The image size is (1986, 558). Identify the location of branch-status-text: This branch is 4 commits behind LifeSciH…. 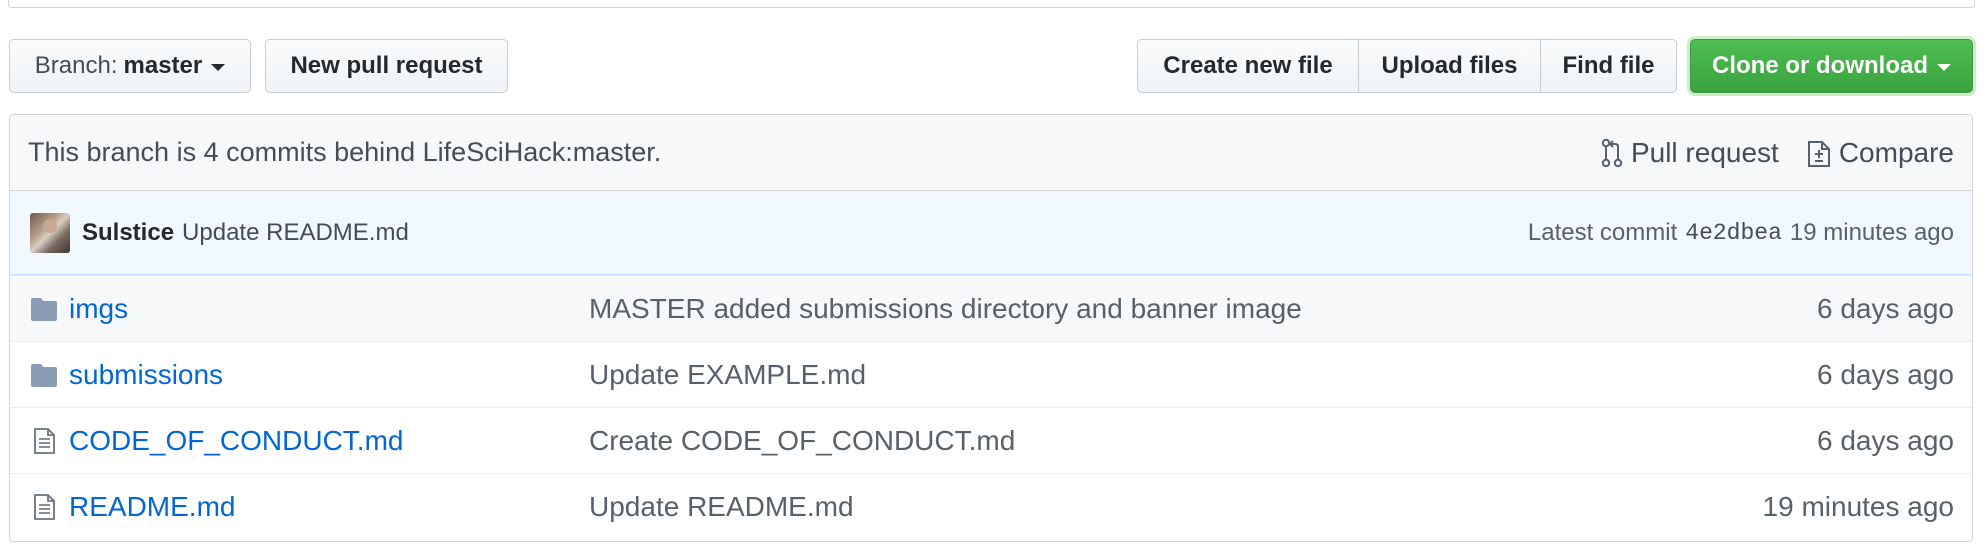
(345, 152).